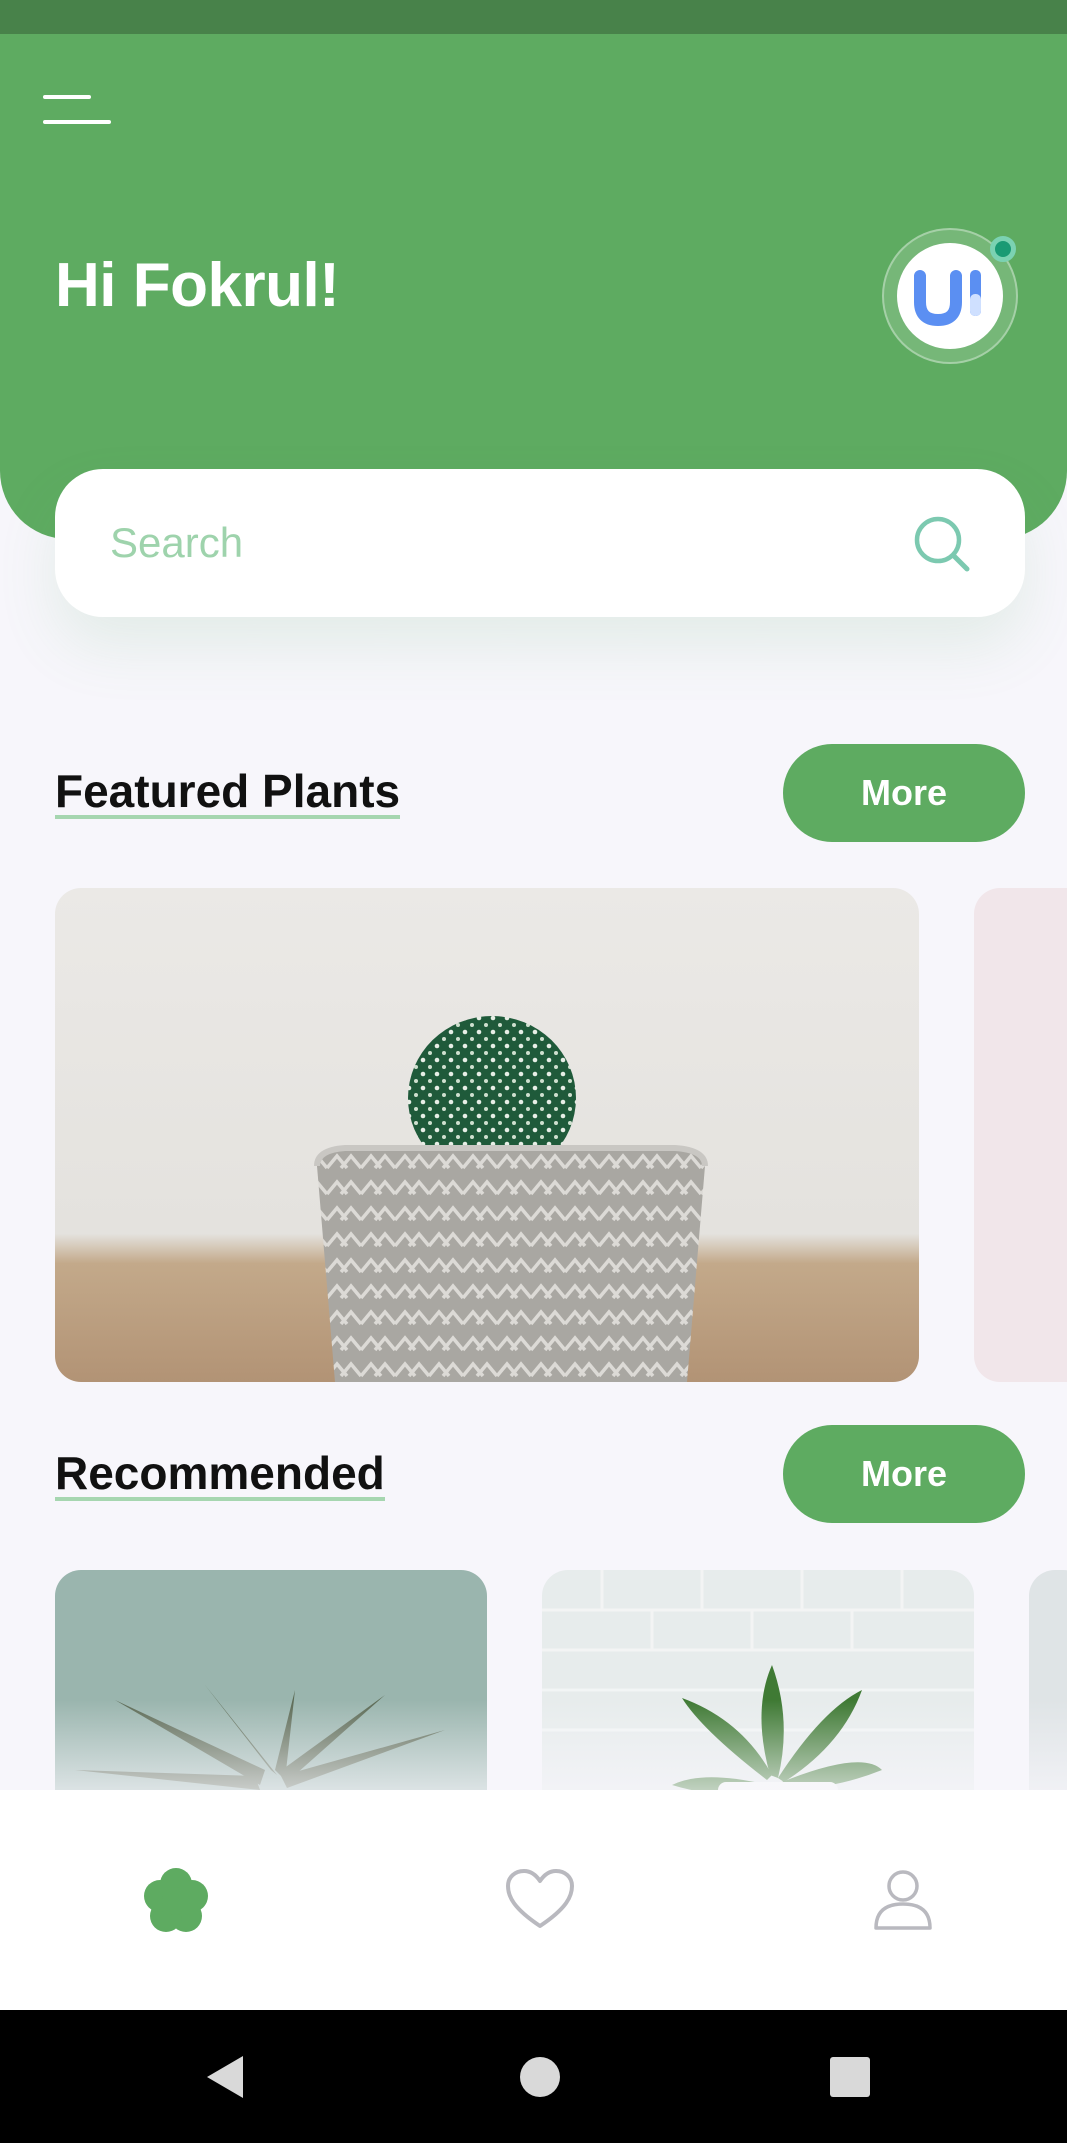 This screenshot has height=2143, width=1067. I want to click on system-back-button, so click(225, 2076).